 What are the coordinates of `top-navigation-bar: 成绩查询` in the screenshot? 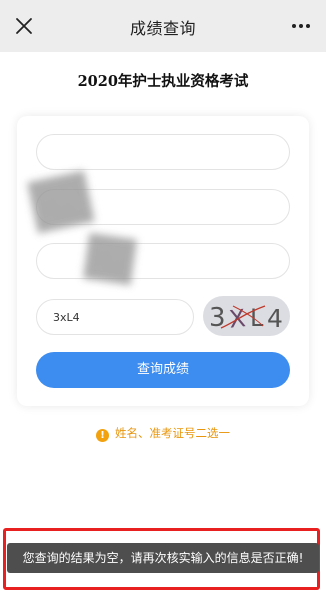 It's located at (163, 26).